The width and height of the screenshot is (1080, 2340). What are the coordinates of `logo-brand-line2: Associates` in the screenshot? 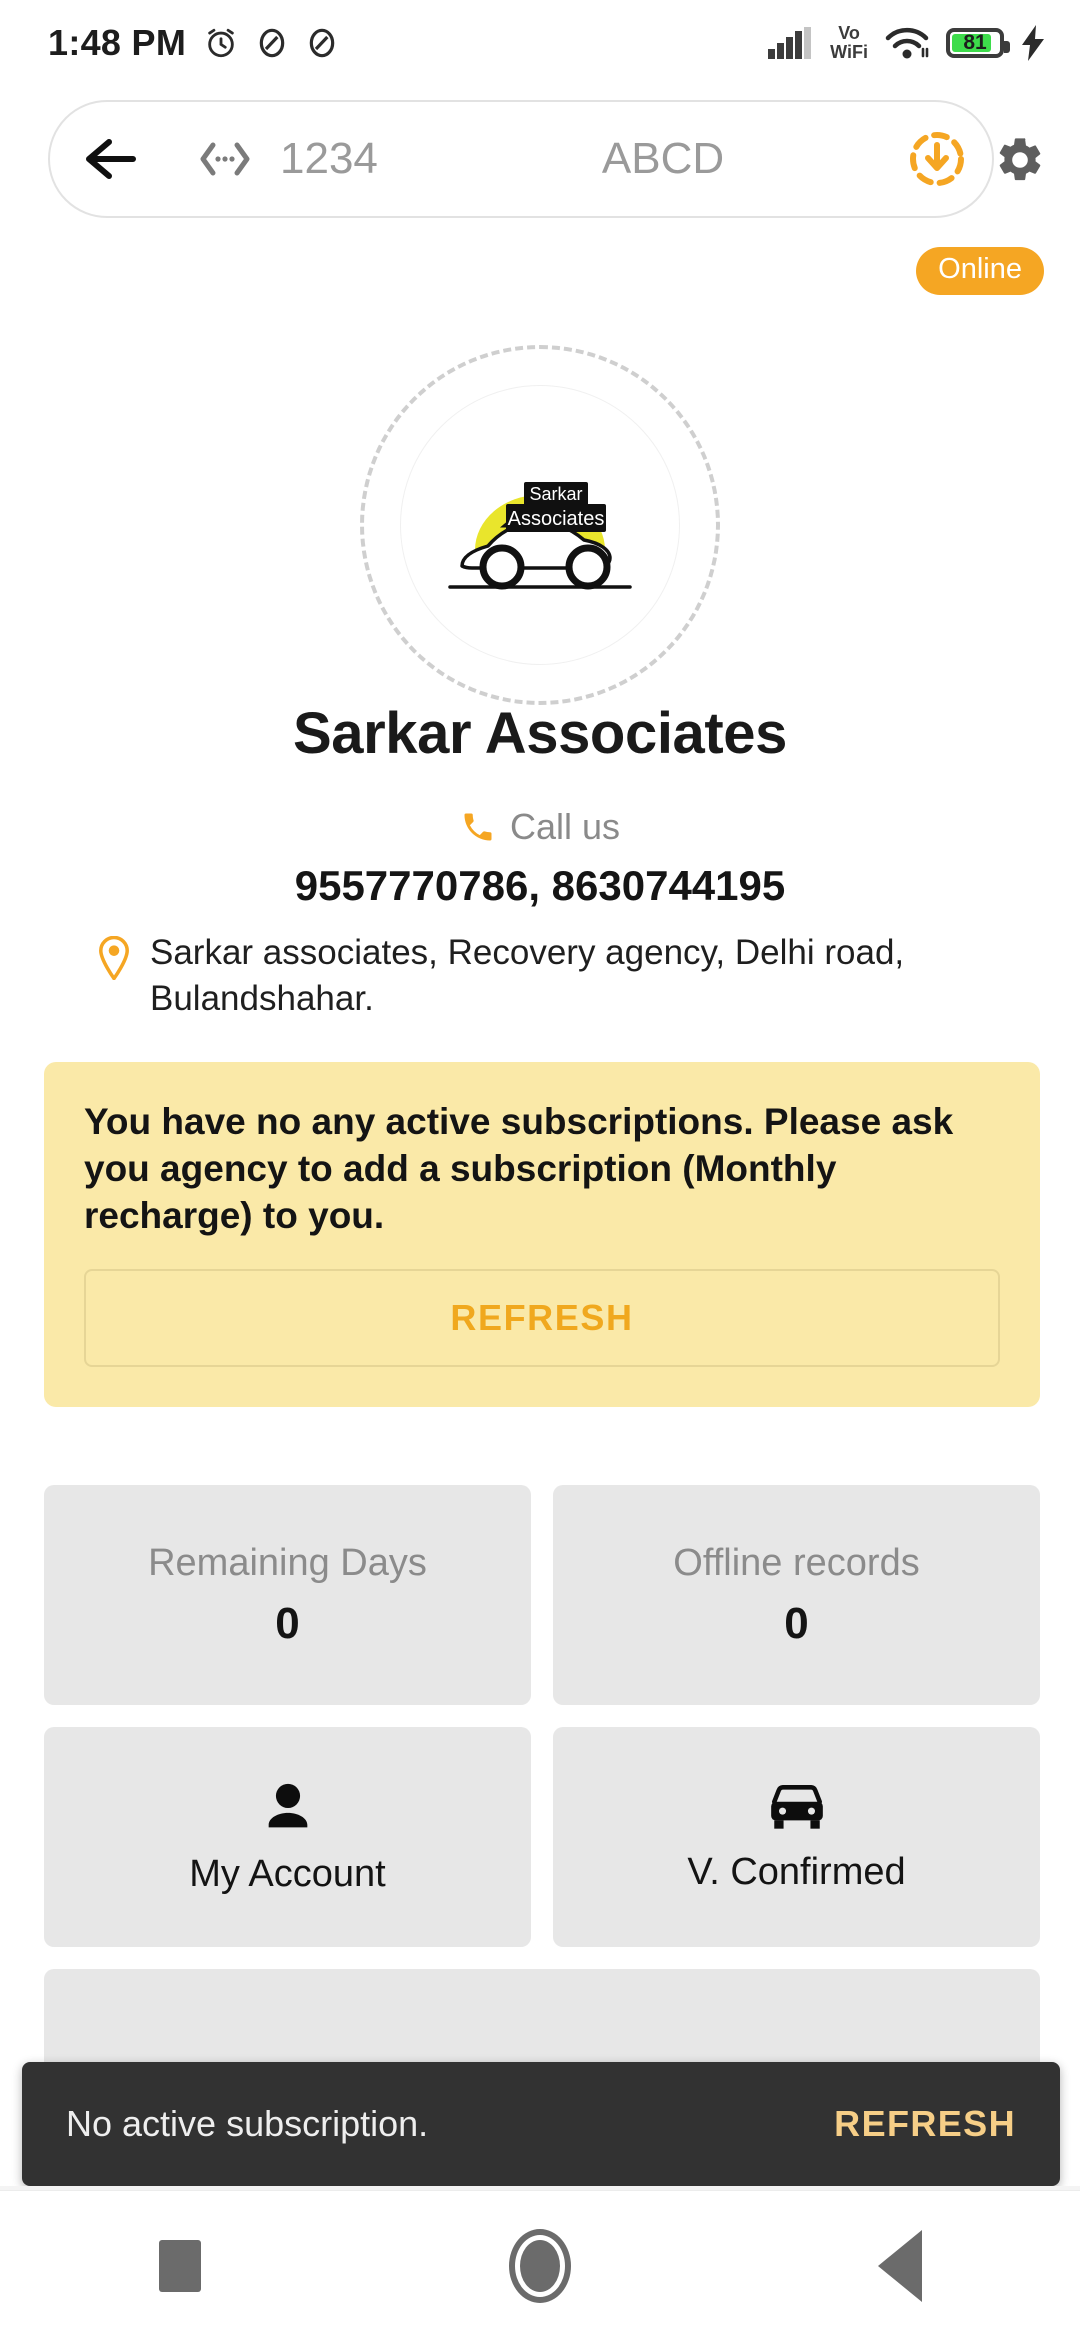 It's located at (556, 519).